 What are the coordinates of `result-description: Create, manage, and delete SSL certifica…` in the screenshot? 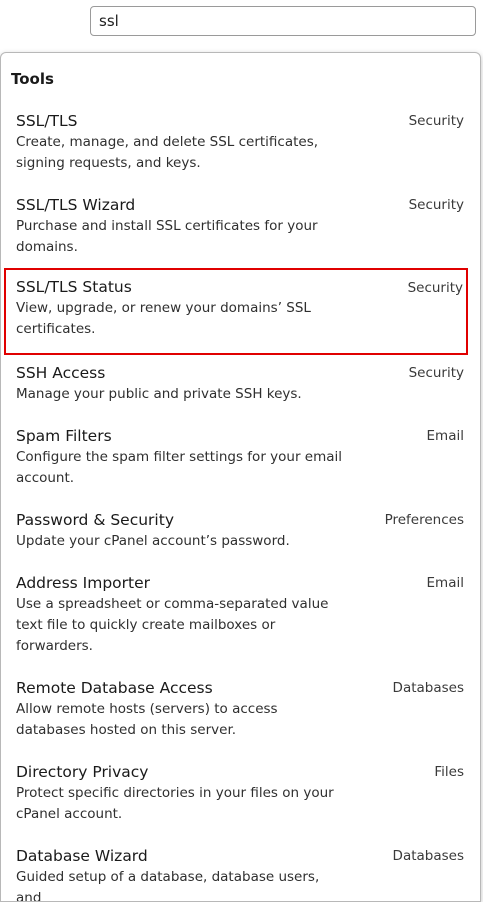 It's located at (167, 152).